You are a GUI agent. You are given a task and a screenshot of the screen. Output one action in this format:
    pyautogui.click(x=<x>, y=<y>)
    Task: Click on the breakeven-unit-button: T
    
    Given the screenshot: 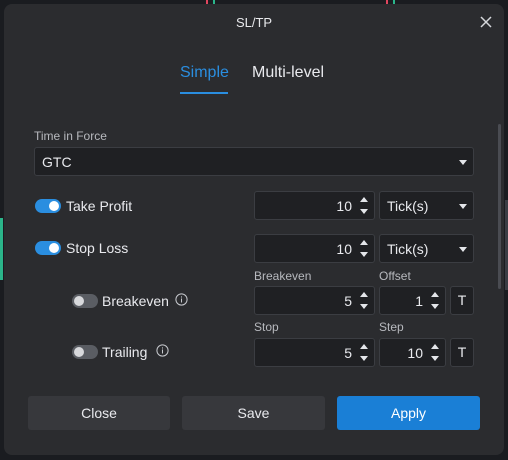 What is the action you would take?
    pyautogui.click(x=462, y=300)
    